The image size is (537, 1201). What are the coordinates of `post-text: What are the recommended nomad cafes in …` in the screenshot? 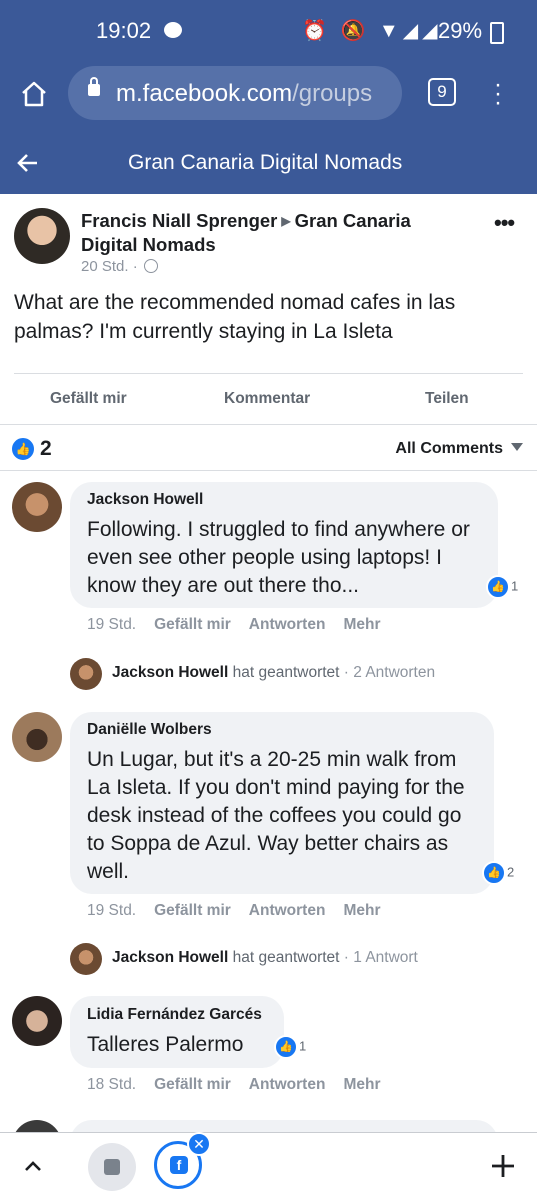 It's located at (235, 317).